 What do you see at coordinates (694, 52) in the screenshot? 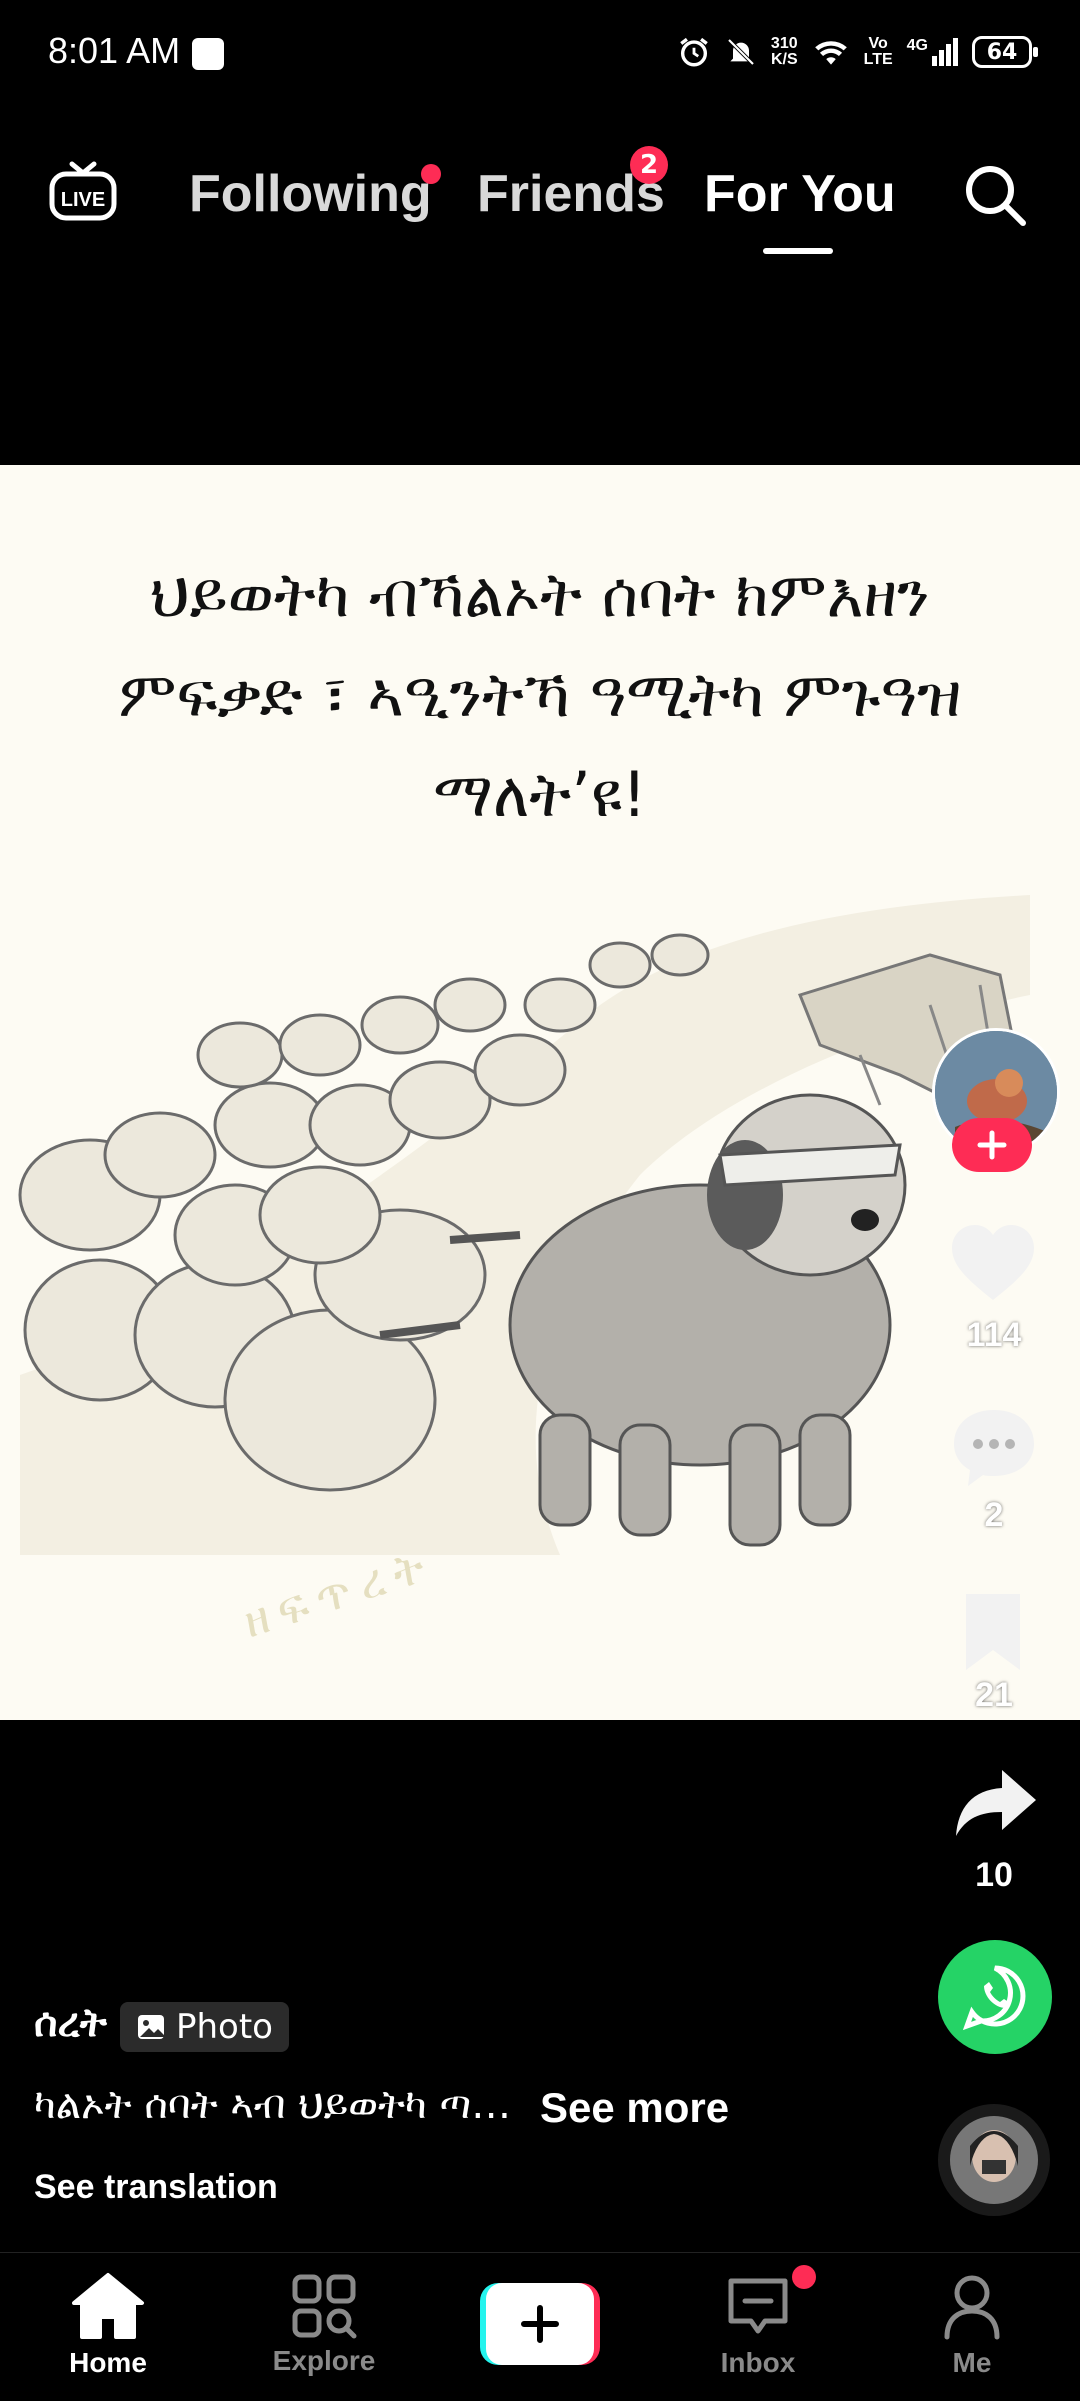
I see `alarm-icon` at bounding box center [694, 52].